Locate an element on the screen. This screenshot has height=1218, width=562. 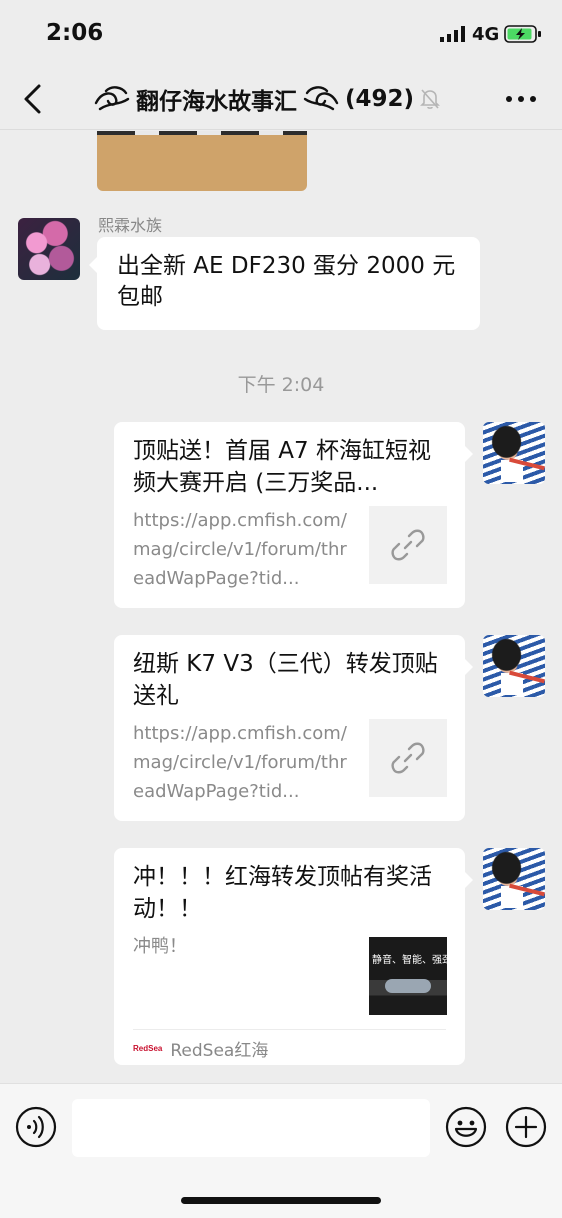
network-label: 4G is located at coordinates (486, 34).